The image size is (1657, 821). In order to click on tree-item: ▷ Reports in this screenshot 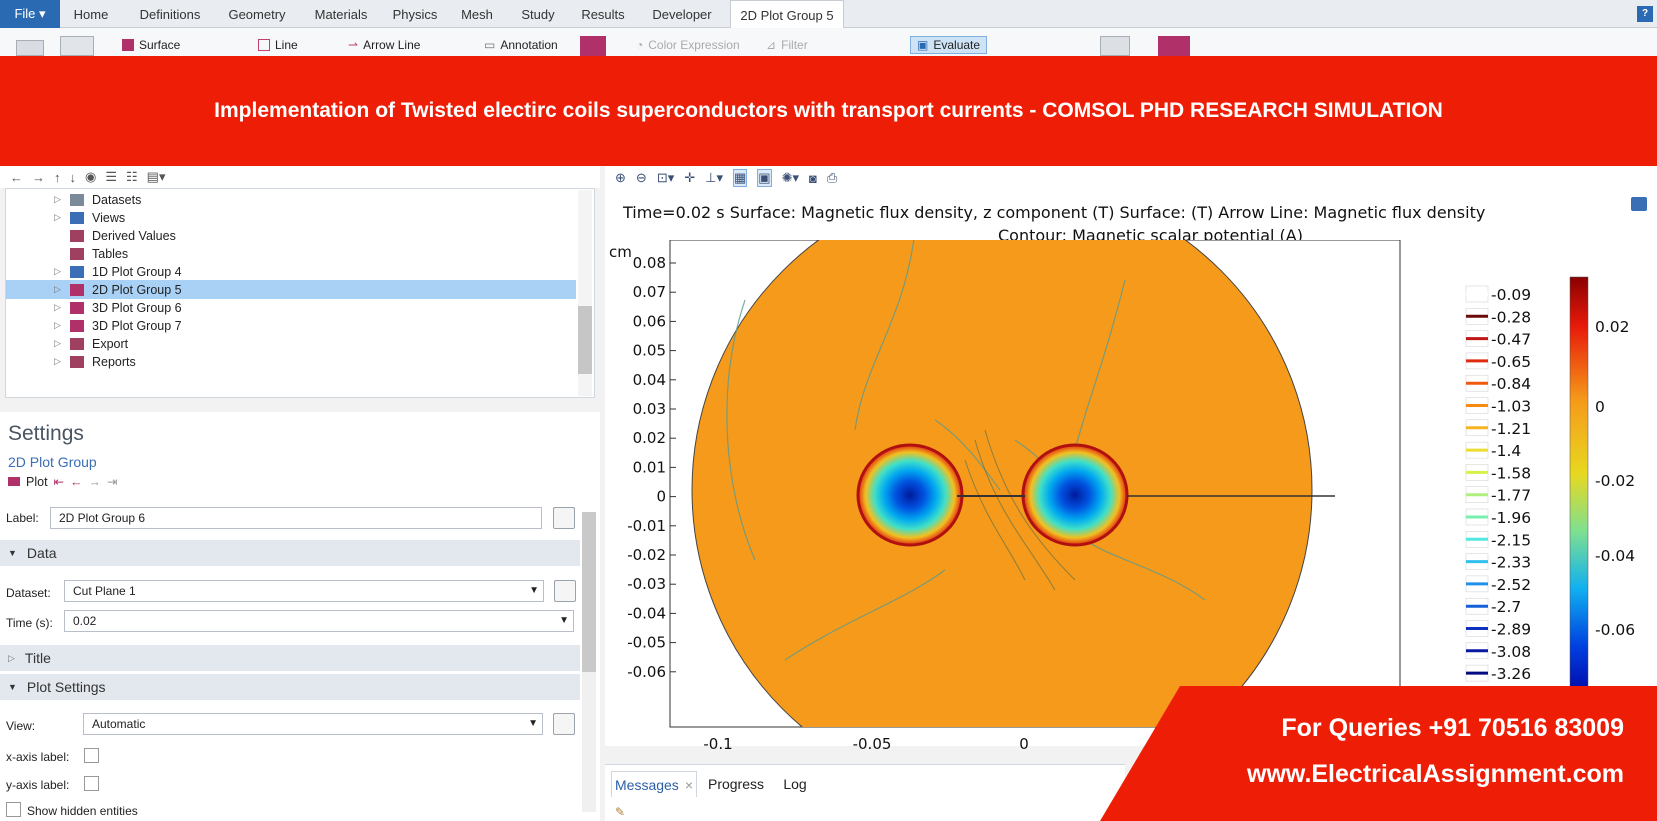, I will do `click(291, 361)`.